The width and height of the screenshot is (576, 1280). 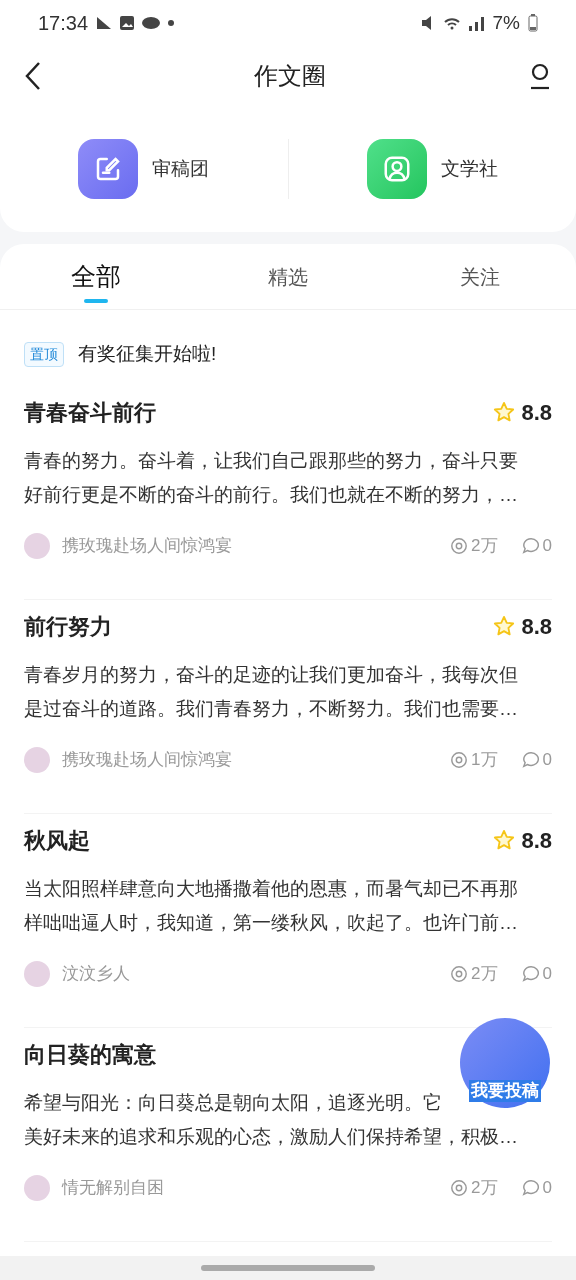 What do you see at coordinates (506, 22) in the screenshot?
I see `battery-percent: 7%` at bounding box center [506, 22].